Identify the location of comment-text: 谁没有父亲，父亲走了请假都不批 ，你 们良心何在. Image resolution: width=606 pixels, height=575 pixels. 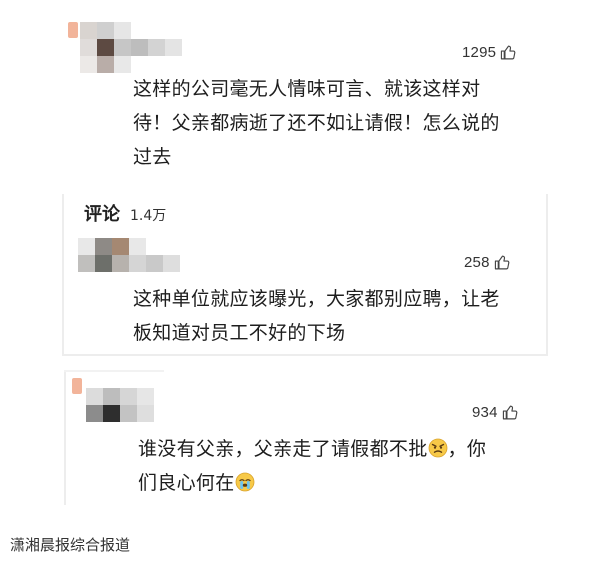
(338, 466).